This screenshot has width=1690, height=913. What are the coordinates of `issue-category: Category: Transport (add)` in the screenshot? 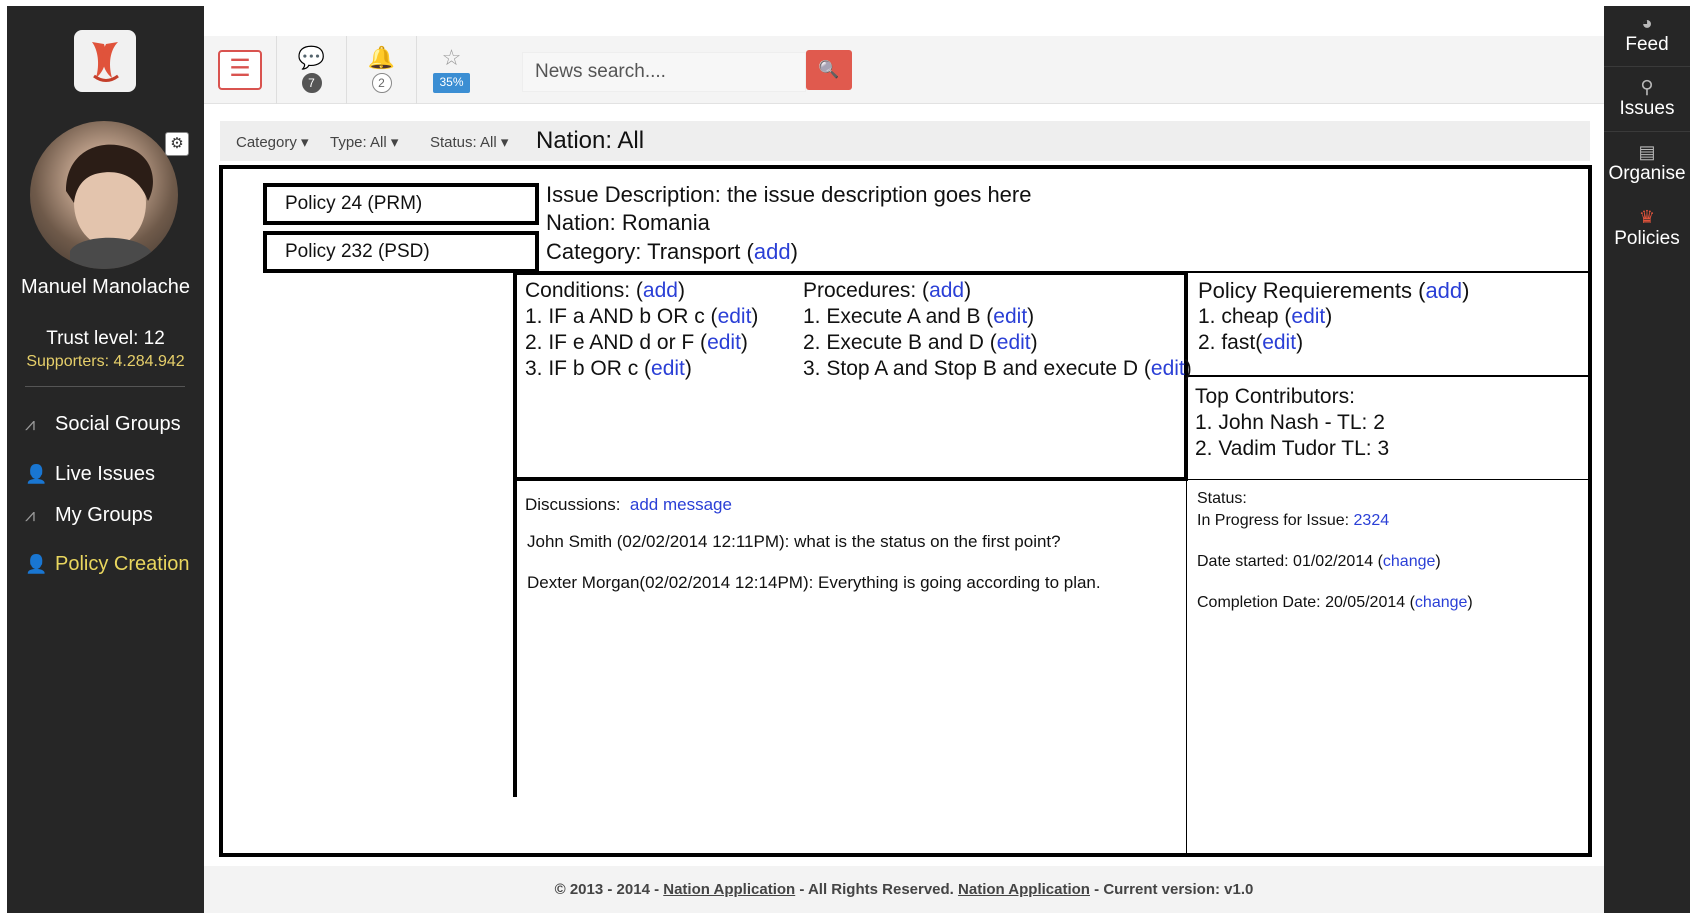 It's located at (672, 251).